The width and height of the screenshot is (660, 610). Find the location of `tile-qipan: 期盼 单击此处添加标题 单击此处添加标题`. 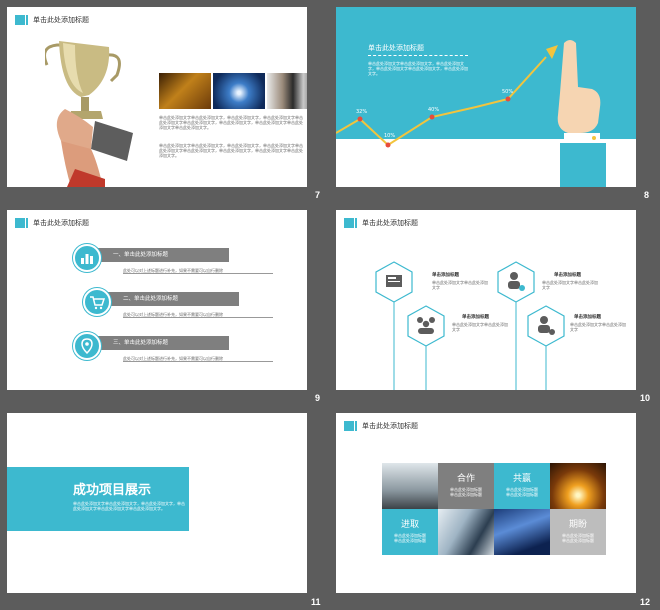

tile-qipan: 期盼 单击此处添加标题 单击此处添加标题 is located at coordinates (578, 532).